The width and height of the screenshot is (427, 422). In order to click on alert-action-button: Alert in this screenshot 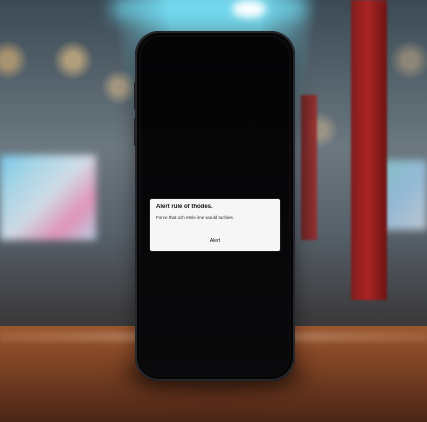, I will do `click(215, 241)`.